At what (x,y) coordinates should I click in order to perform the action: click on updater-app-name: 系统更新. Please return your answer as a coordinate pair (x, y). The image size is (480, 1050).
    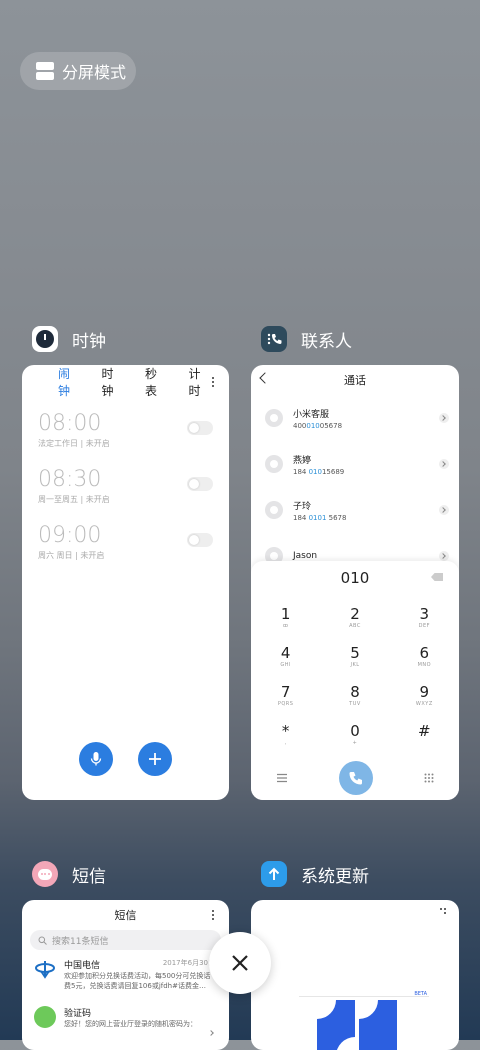
    Looking at the image, I should click on (335, 876).